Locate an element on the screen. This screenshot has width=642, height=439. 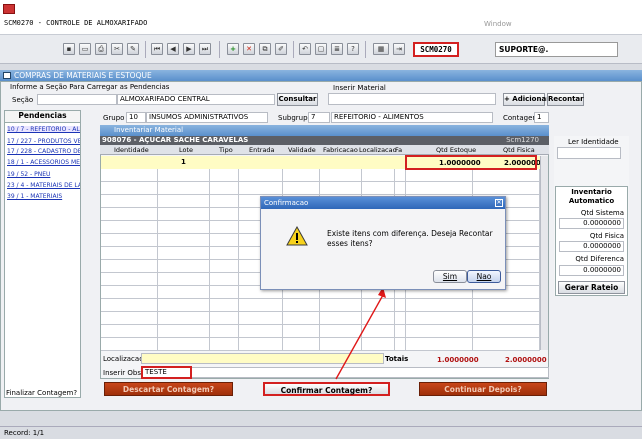
warning-icon is located at coordinates (297, 236).